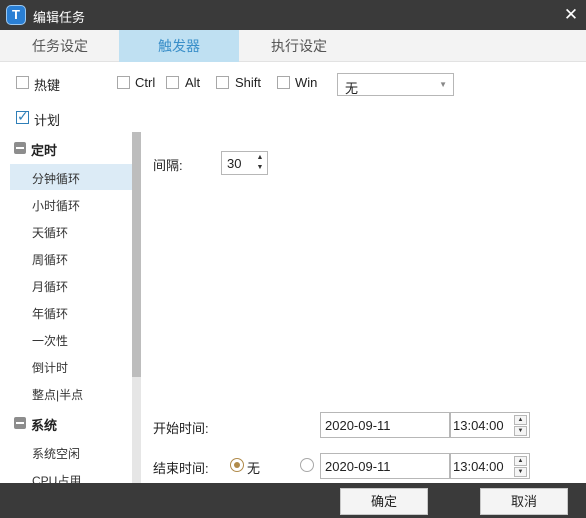 This screenshot has height=518, width=586. Describe the element at coordinates (57, 478) in the screenshot. I see `list-item-label: CPU占用` at that location.